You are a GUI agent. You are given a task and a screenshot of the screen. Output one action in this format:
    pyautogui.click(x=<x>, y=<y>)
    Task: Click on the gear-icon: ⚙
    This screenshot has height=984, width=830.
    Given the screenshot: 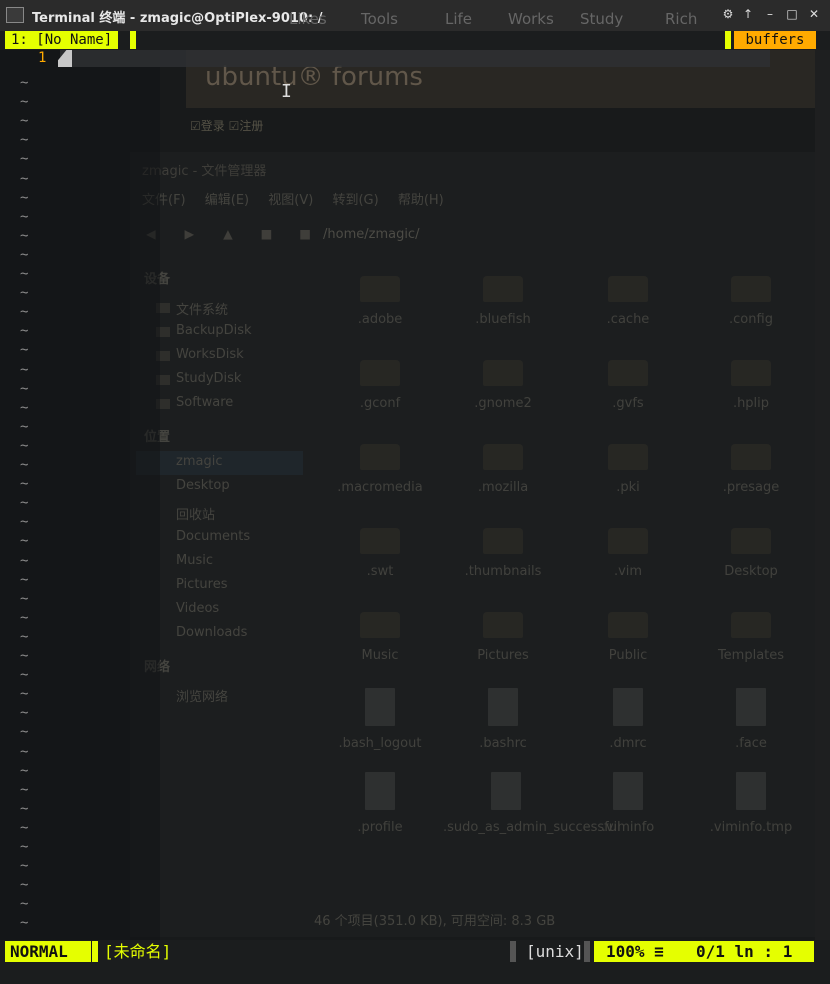 What is the action you would take?
    pyautogui.click(x=728, y=14)
    